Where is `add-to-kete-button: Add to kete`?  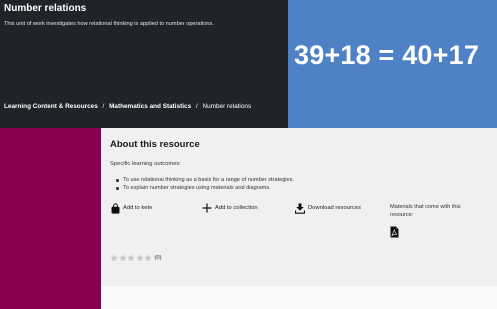
add-to-kete-button: Add to kete is located at coordinates (131, 208).